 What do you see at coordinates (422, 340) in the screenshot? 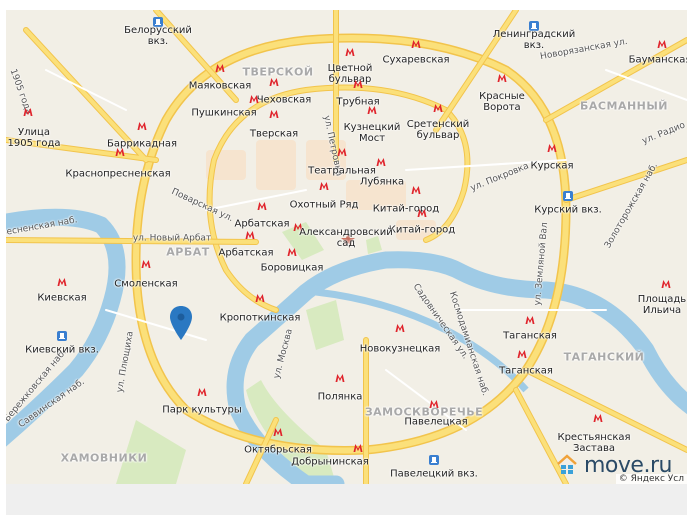
I see `canal-vodootvodny` at bounding box center [422, 340].